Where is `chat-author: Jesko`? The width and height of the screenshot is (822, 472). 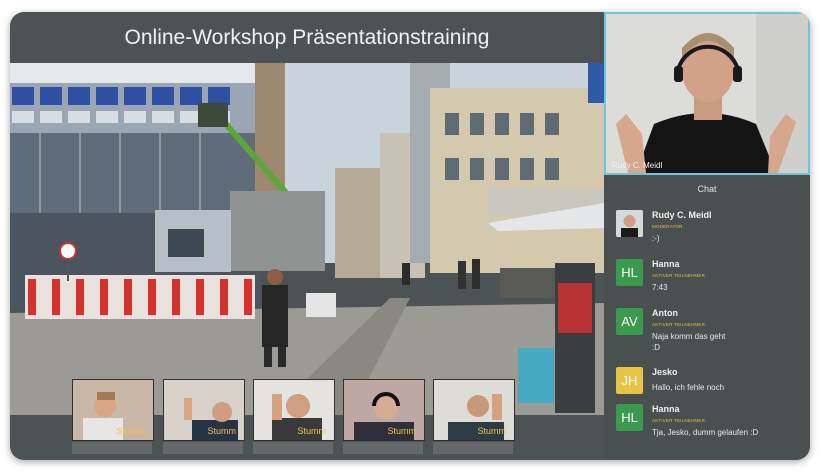 chat-author: Jesko is located at coordinates (665, 372).